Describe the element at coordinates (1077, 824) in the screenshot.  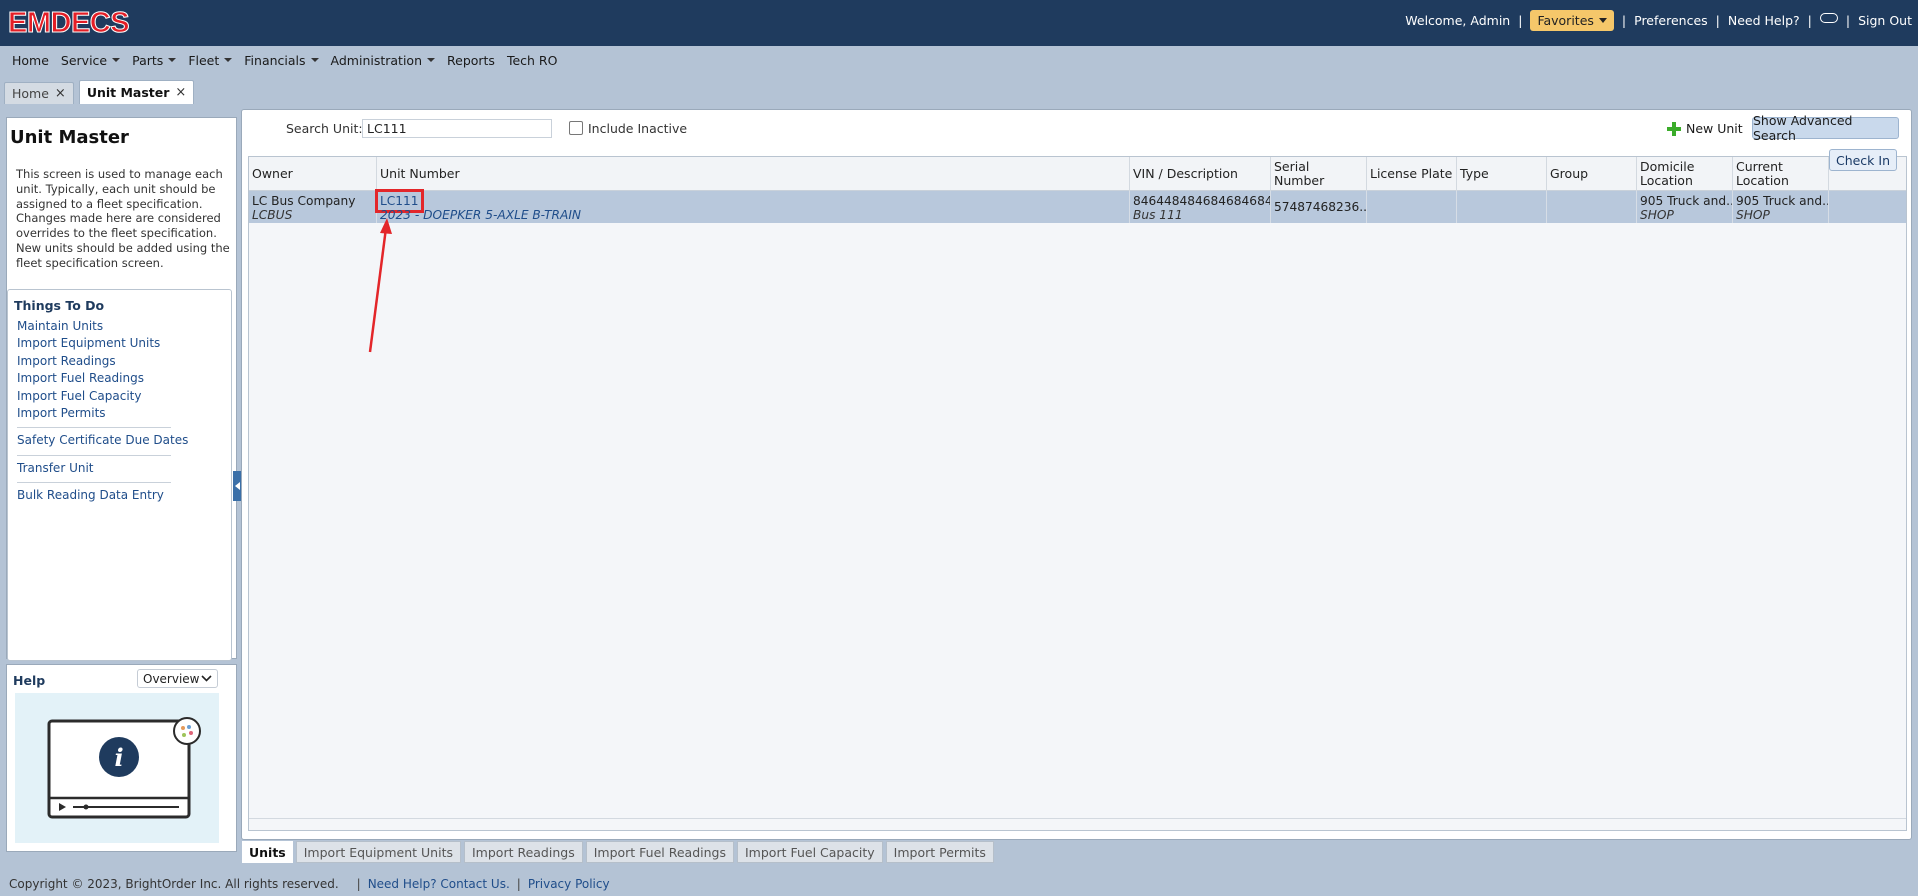
I see `grid-footer` at that location.